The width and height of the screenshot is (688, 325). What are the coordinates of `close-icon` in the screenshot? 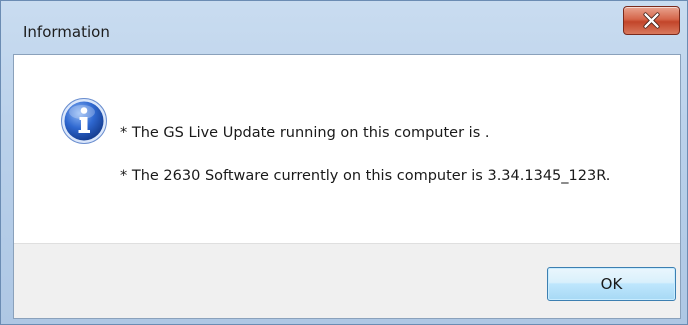 It's located at (651, 20).